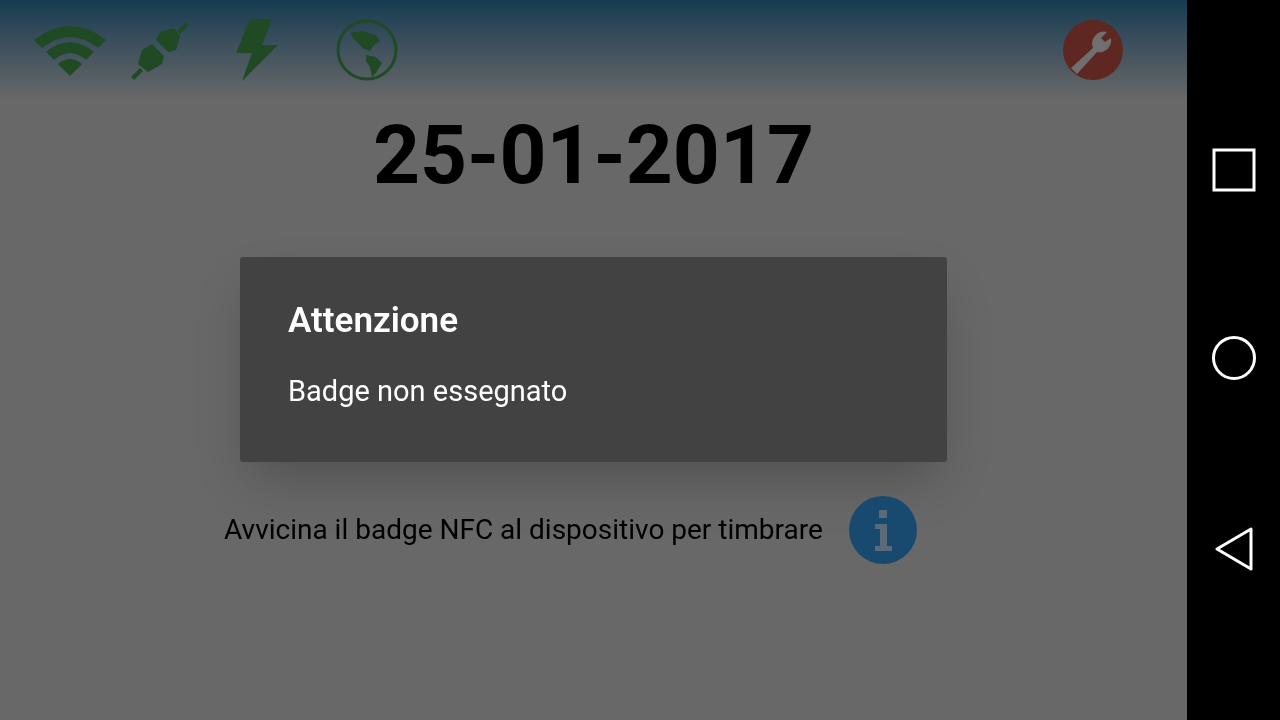  What do you see at coordinates (593, 155) in the screenshot?
I see `date-text: 25-01-2017` at bounding box center [593, 155].